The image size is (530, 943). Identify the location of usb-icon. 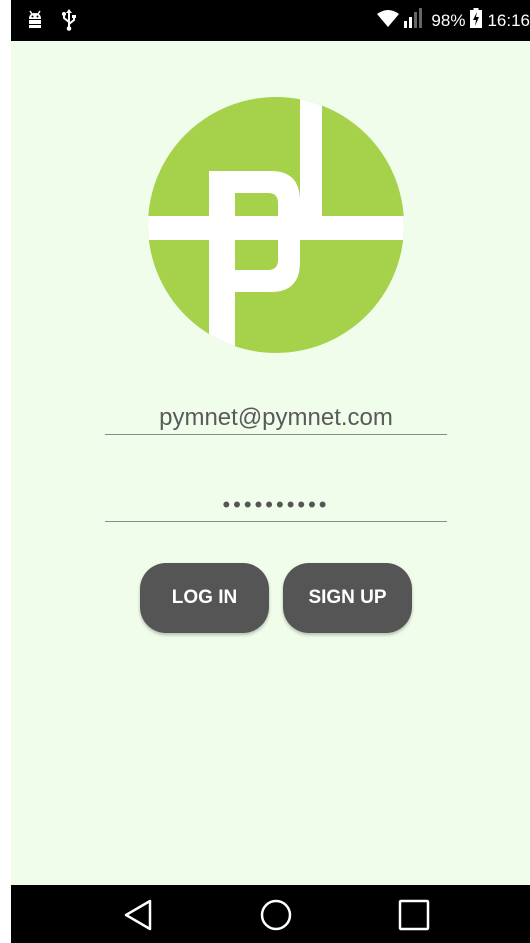
(69, 22).